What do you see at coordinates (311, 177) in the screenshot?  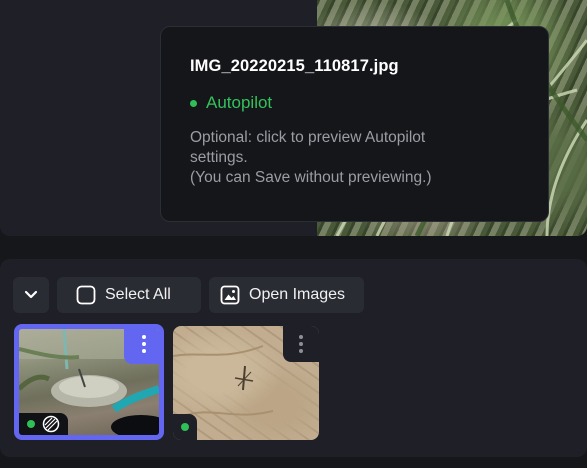 I see `tooltip-description-line: (You can Save without previewing.)` at bounding box center [311, 177].